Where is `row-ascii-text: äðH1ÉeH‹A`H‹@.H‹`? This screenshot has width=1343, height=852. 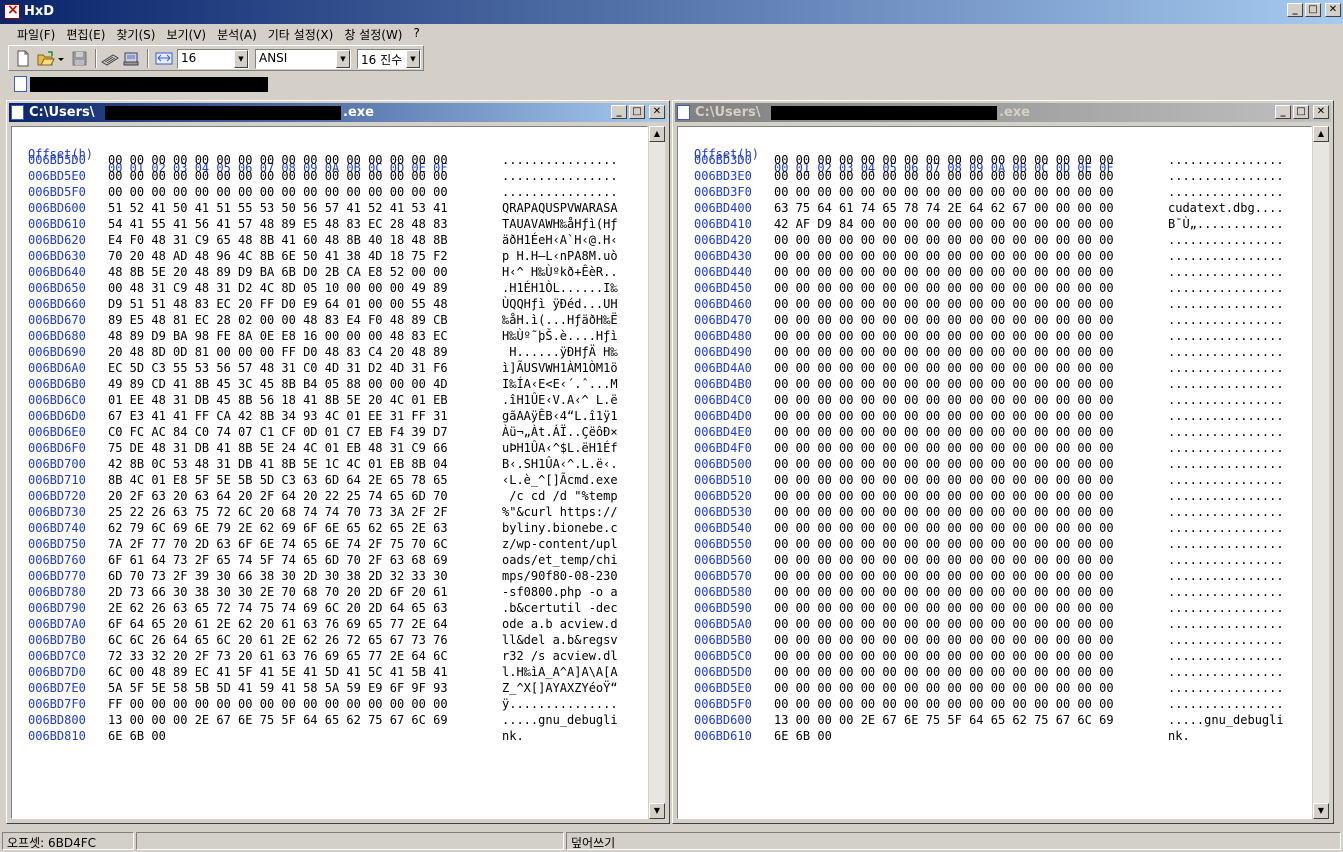 row-ascii-text: äðH1ÉeH‹A`H‹@.H‹ is located at coordinates (560, 240).